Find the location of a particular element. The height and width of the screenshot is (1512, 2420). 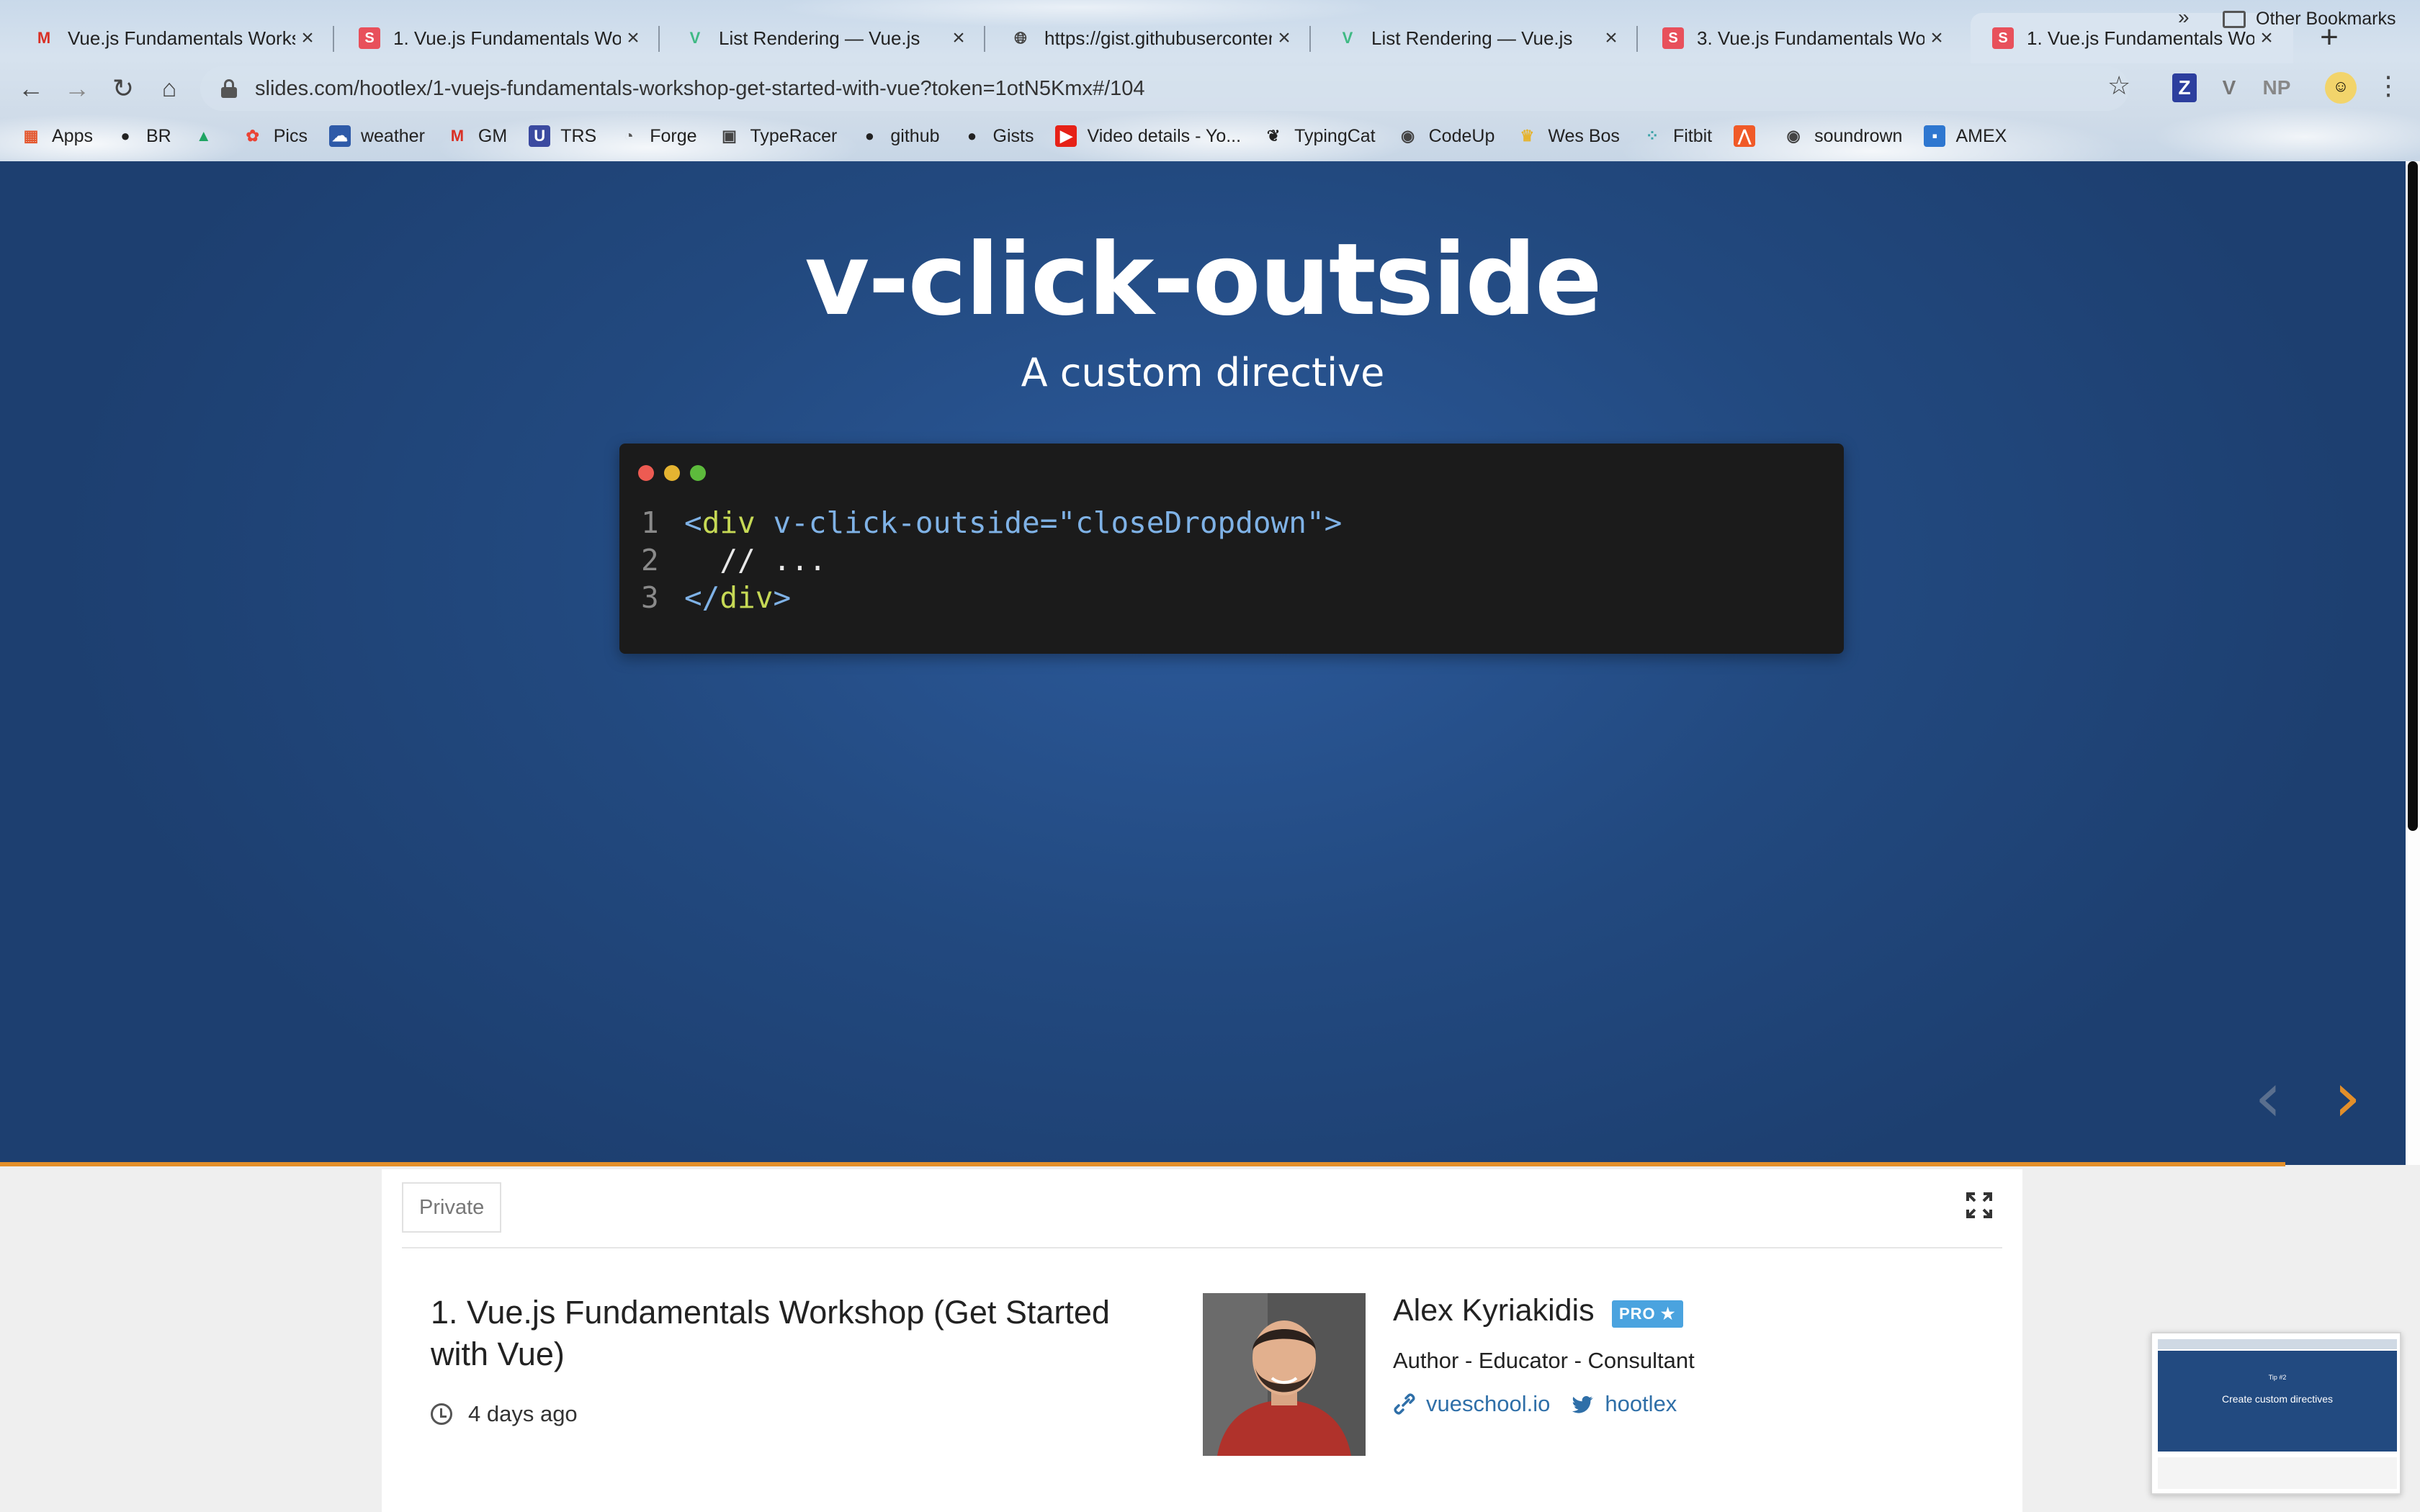

tab-title: List Rendering — Vue.js is located at coordinates (1472, 38).